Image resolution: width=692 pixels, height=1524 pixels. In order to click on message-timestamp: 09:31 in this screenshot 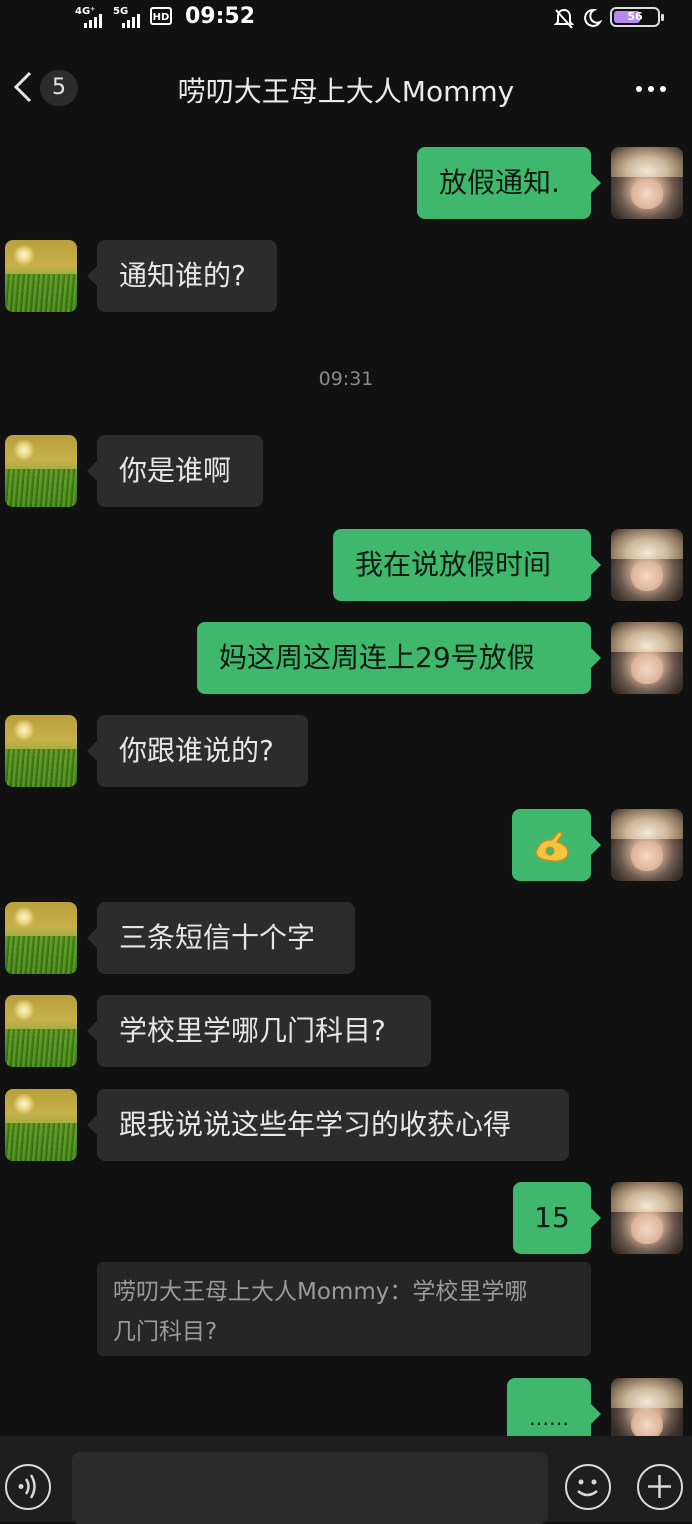, I will do `click(346, 379)`.